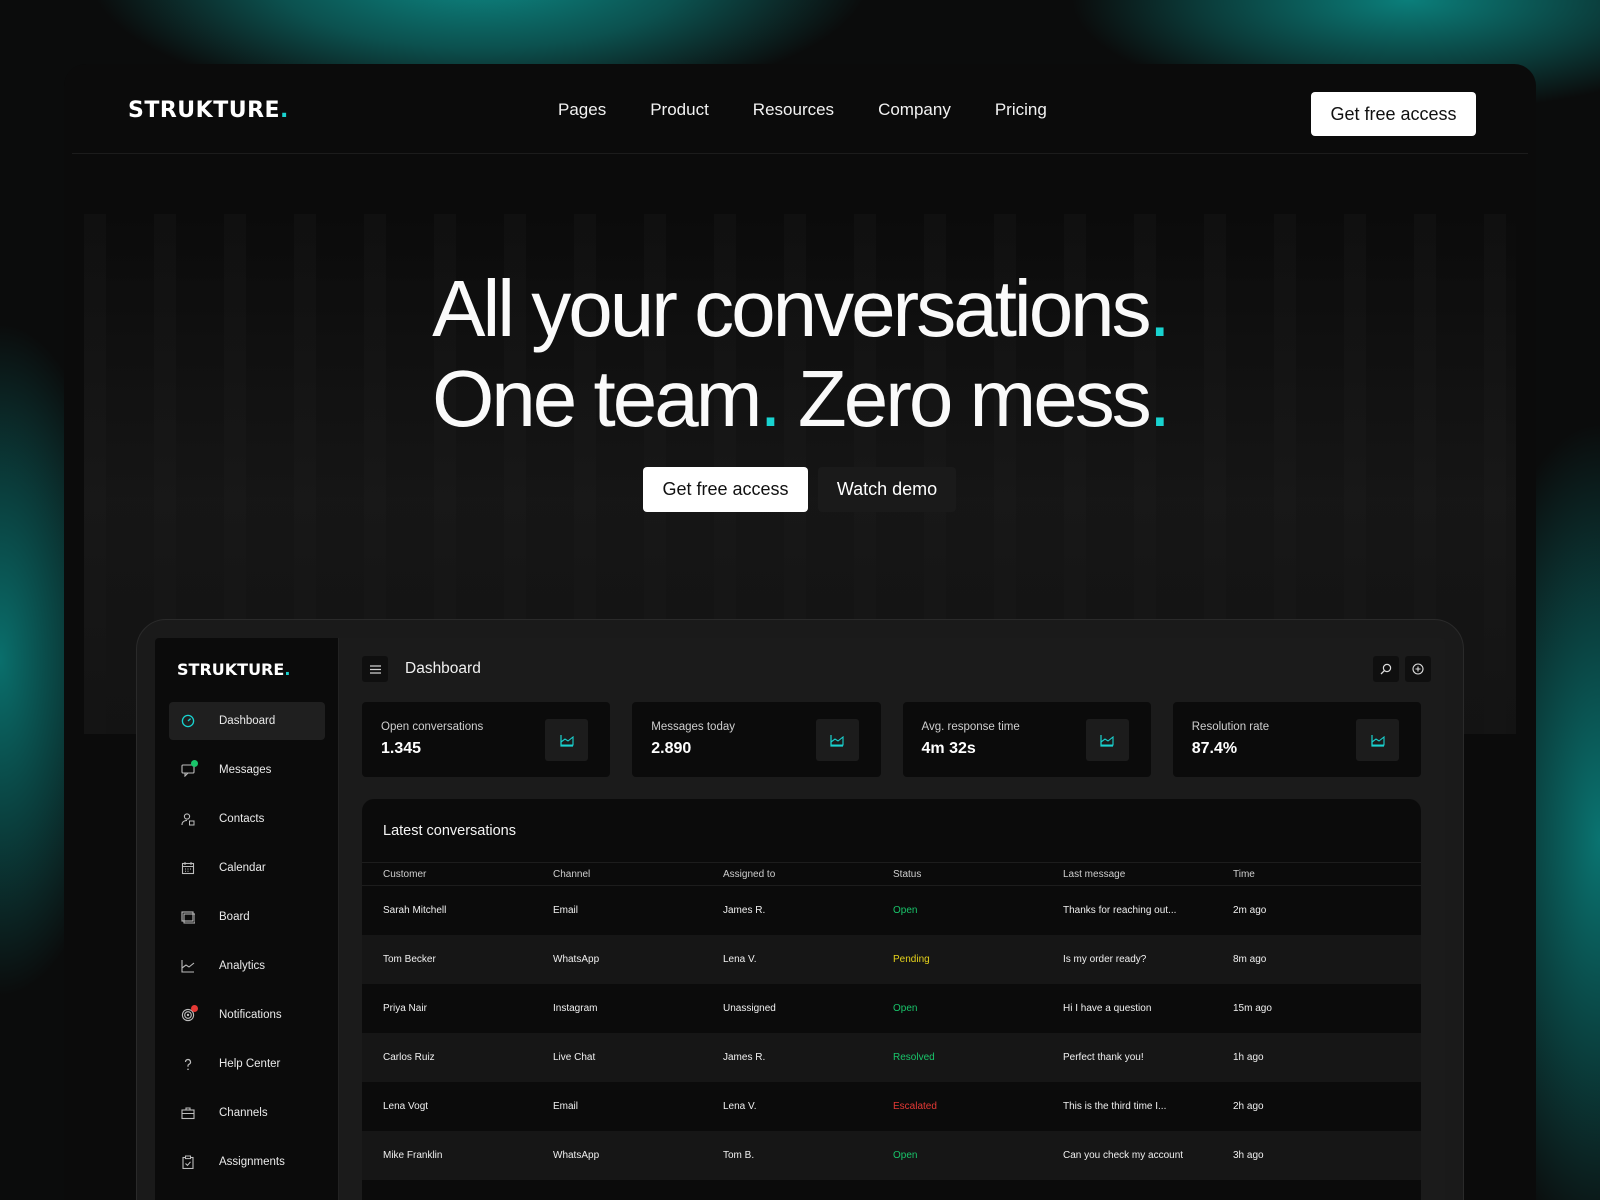 This screenshot has height=1200, width=1600. I want to click on stat-label: Messages today, so click(693, 727).